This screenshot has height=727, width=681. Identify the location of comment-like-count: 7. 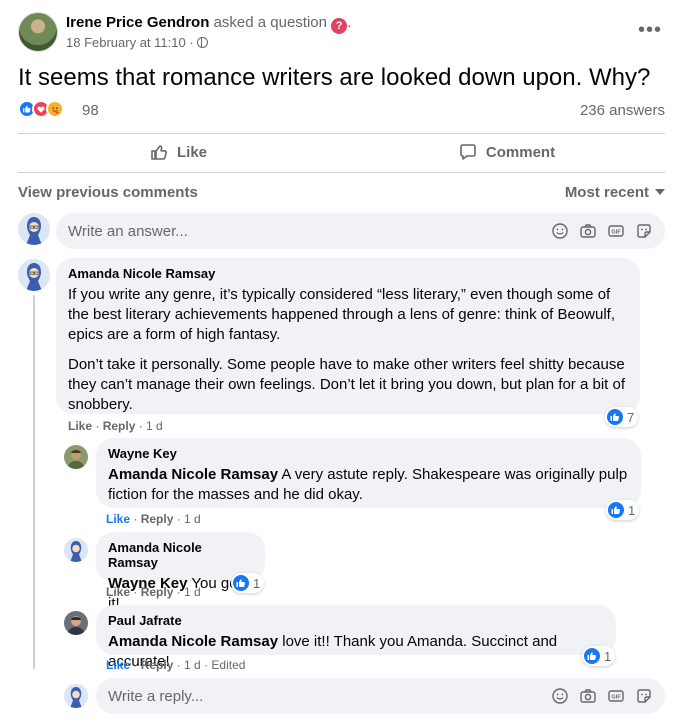
(622, 417).